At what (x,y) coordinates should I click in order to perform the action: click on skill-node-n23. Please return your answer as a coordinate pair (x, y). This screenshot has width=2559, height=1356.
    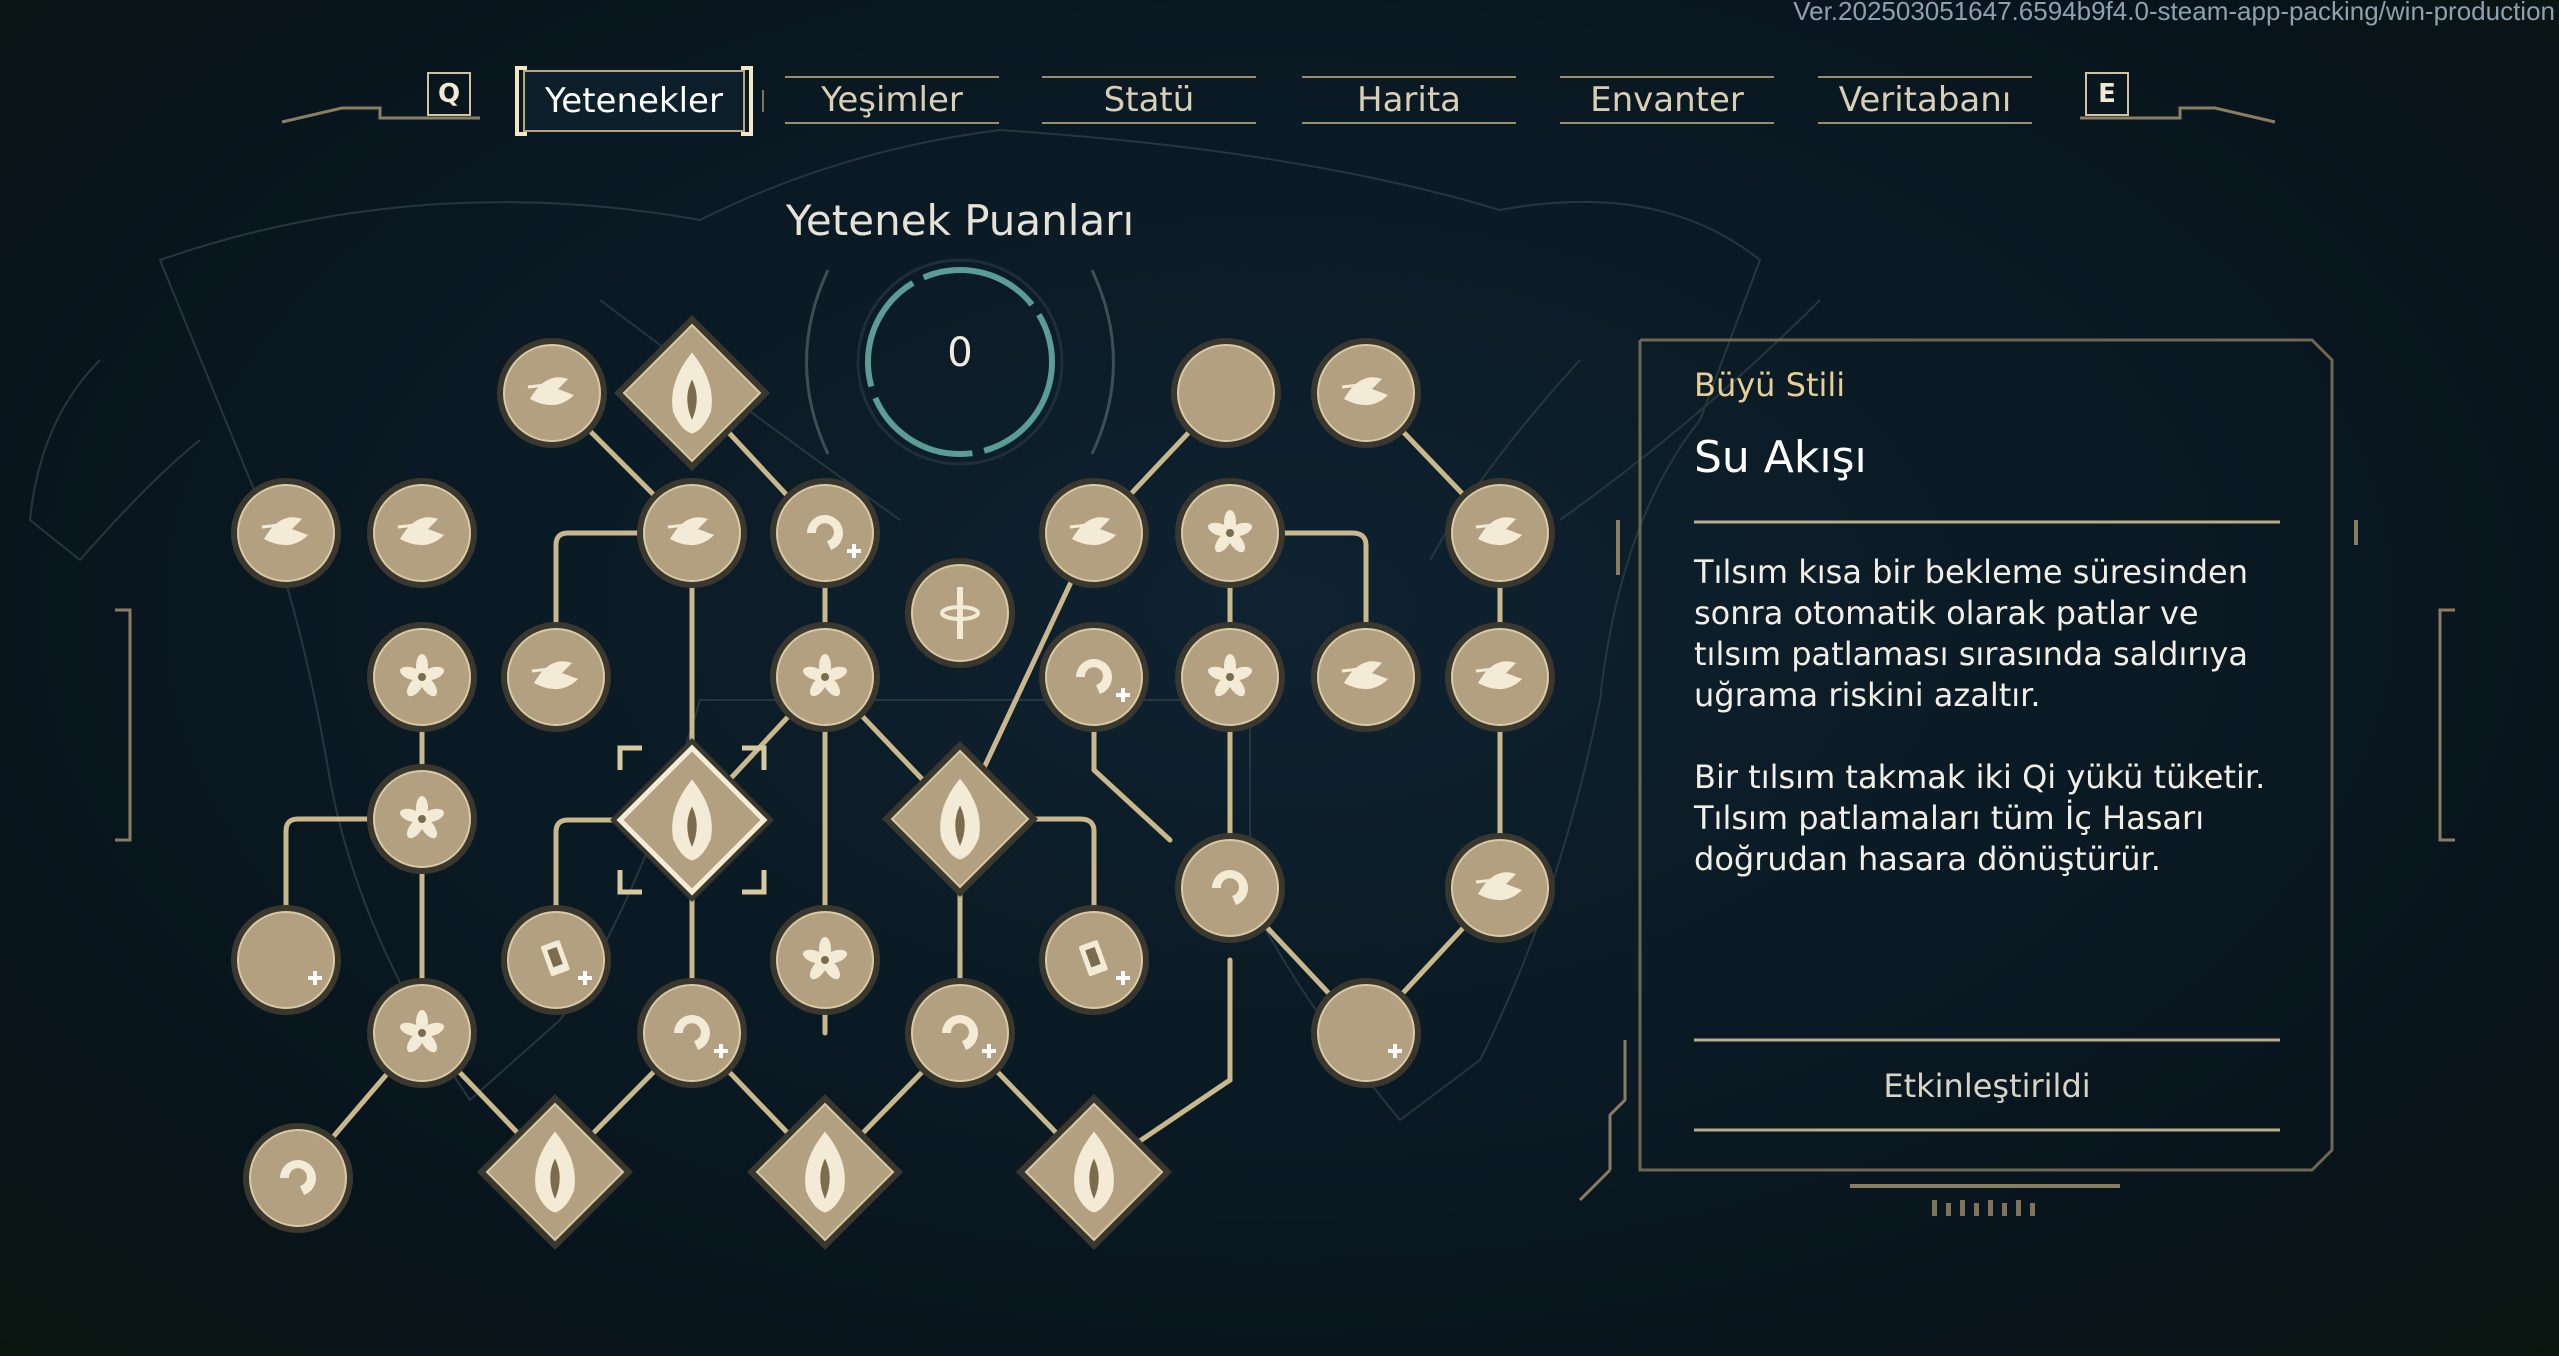
    Looking at the image, I should click on (1230, 888).